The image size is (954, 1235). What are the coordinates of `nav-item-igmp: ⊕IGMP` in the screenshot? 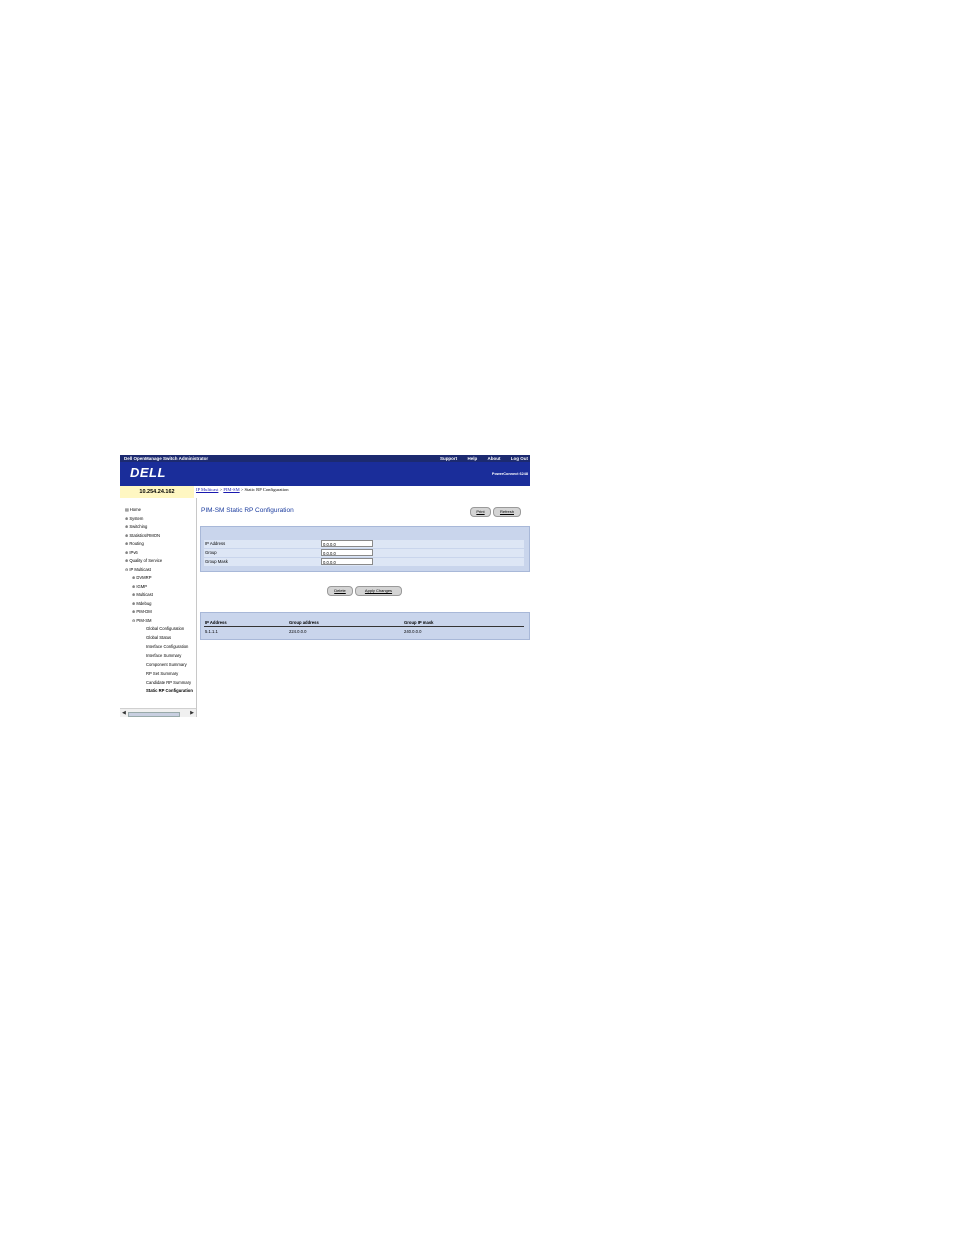 It's located at (139, 586).